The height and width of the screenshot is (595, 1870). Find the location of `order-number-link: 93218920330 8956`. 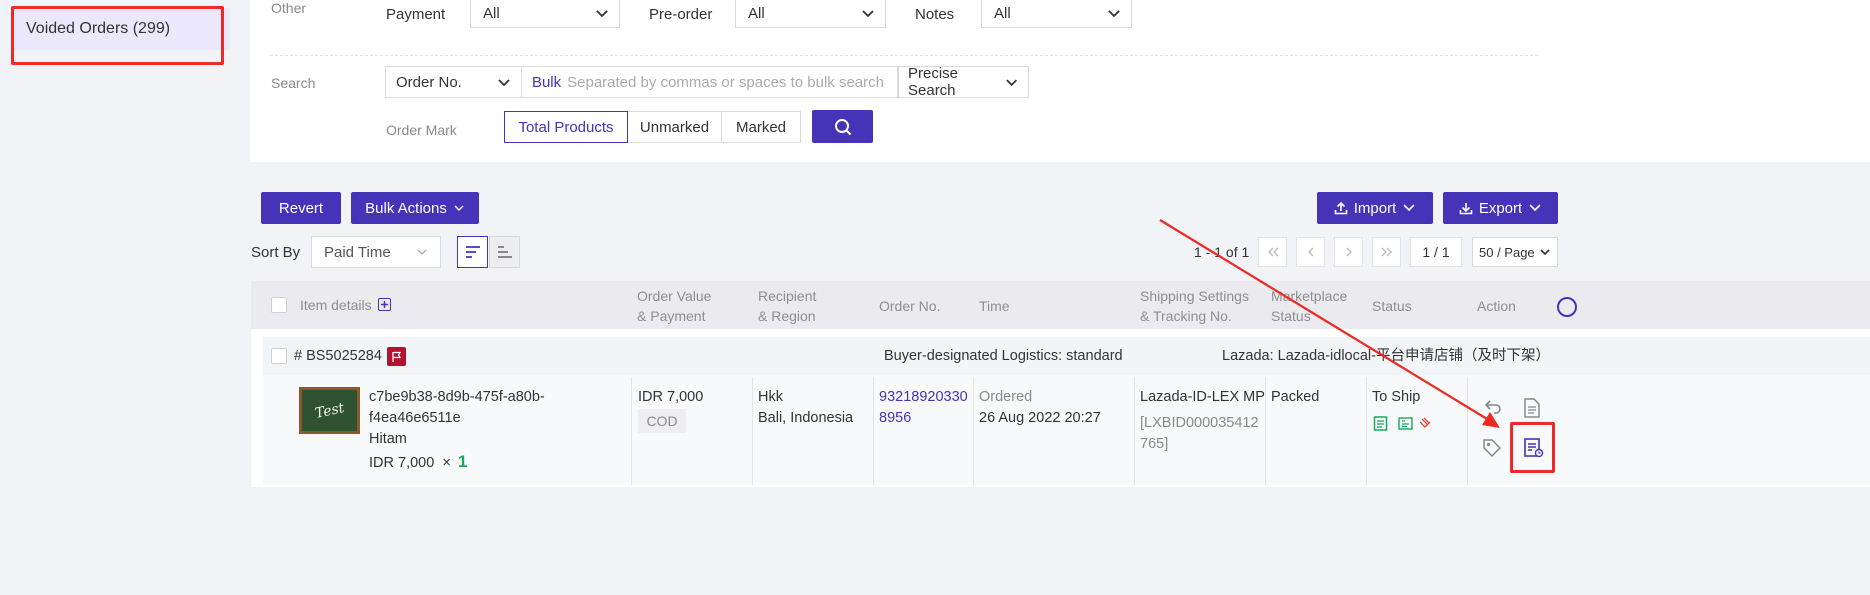

order-number-link: 93218920330 8956 is located at coordinates (923, 408).